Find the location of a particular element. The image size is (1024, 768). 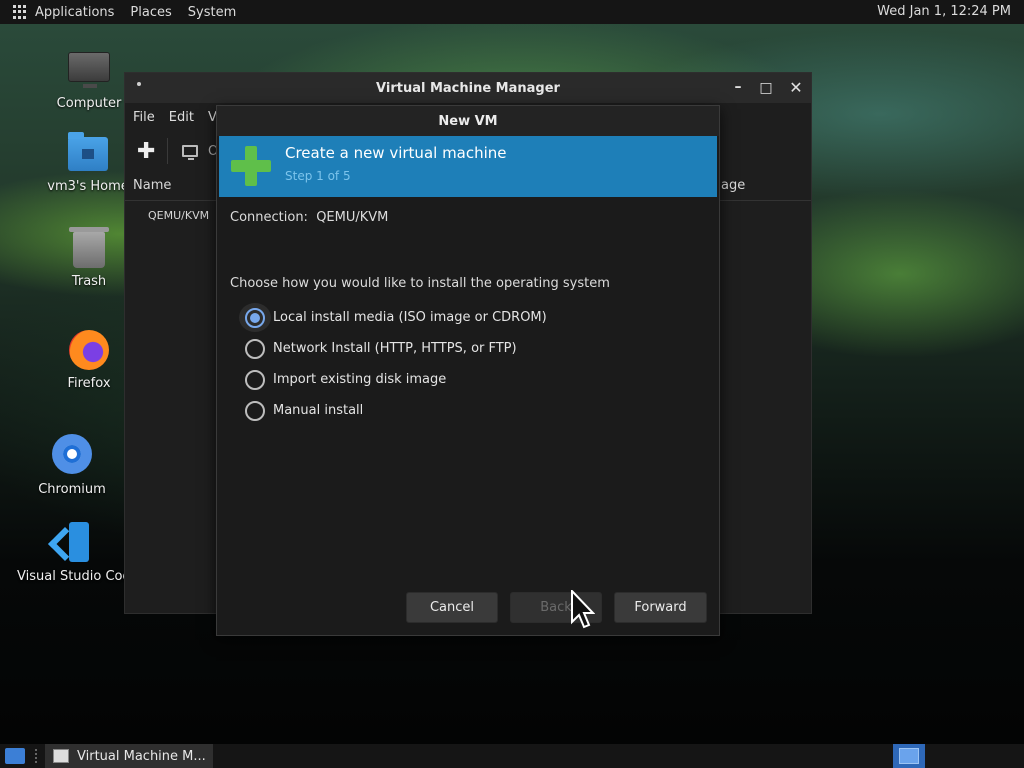

clock: Wed Jan 1, 12:24 PM is located at coordinates (944, 11).